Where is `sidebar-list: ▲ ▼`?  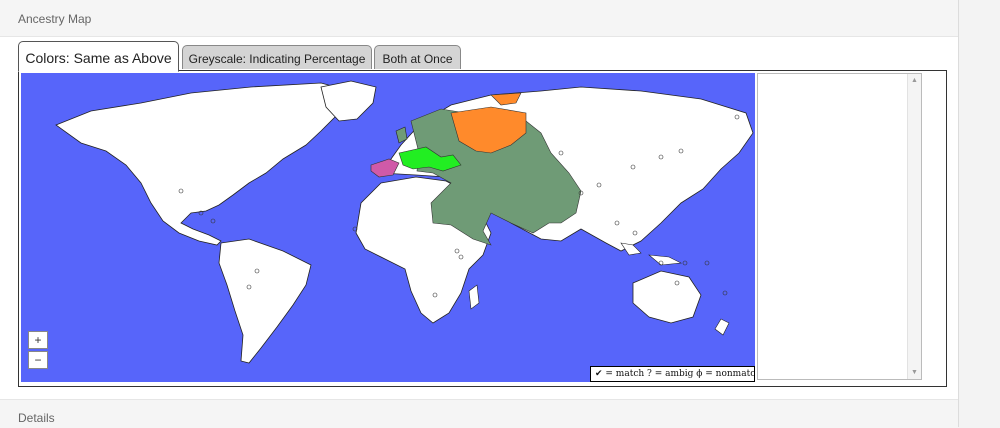 sidebar-list: ▲ ▼ is located at coordinates (839, 226).